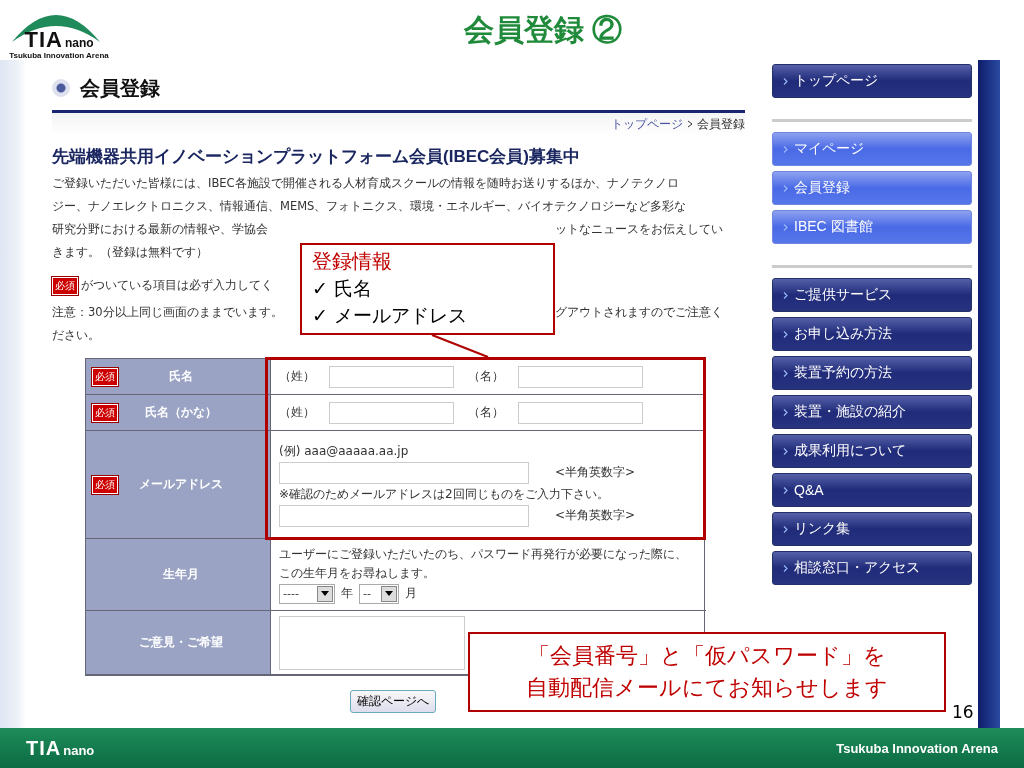  What do you see at coordinates (872, 412) in the screenshot?
I see `nav-button: 装置・施設の紹介` at bounding box center [872, 412].